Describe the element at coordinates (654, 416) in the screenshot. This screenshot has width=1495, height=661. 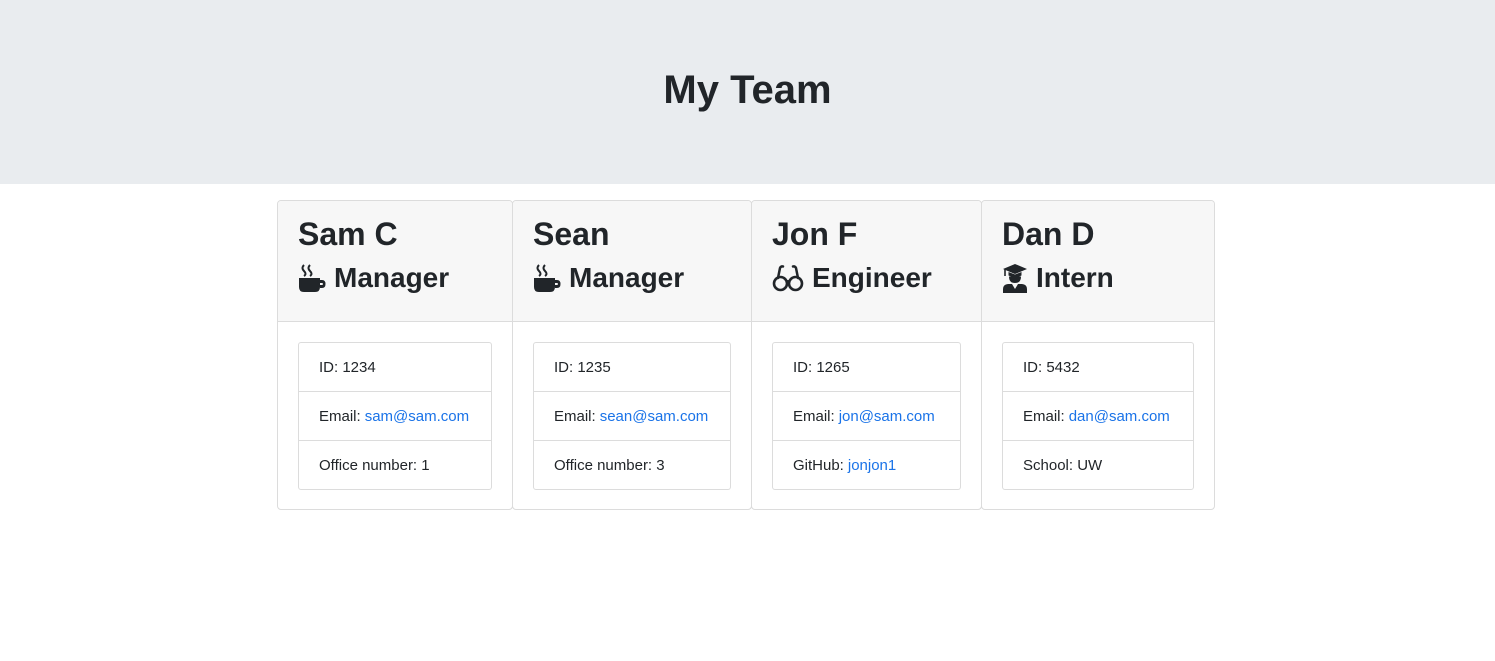
I see `email-link: sean@sam.com` at that location.